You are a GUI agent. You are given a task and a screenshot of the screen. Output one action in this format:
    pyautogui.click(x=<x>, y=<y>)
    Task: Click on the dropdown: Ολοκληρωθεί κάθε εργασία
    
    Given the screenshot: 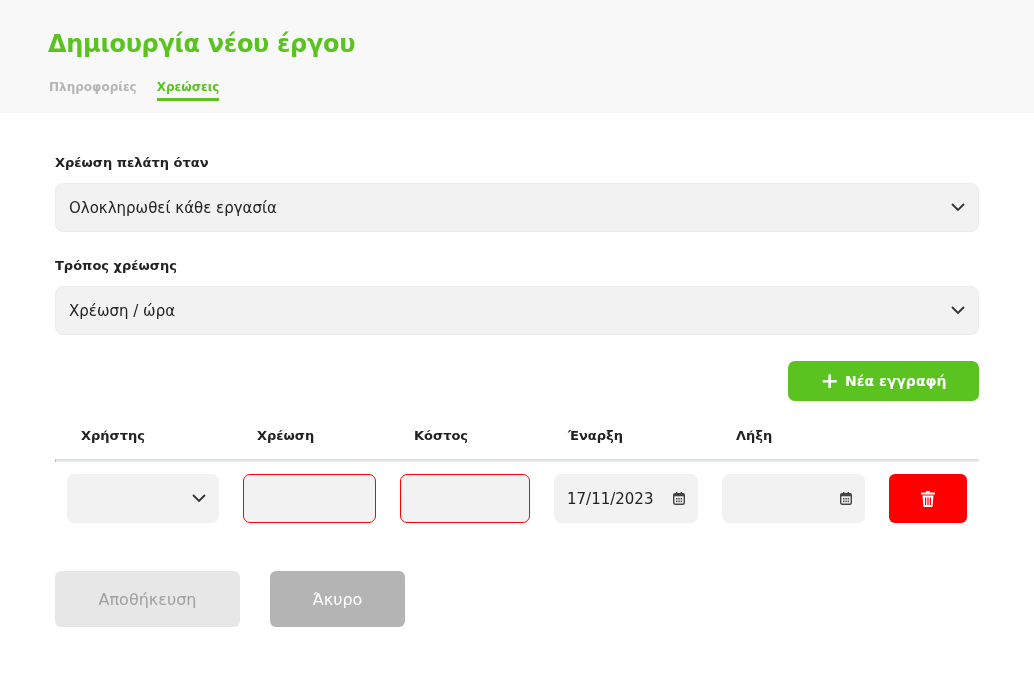 What is the action you would take?
    pyautogui.click(x=517, y=207)
    